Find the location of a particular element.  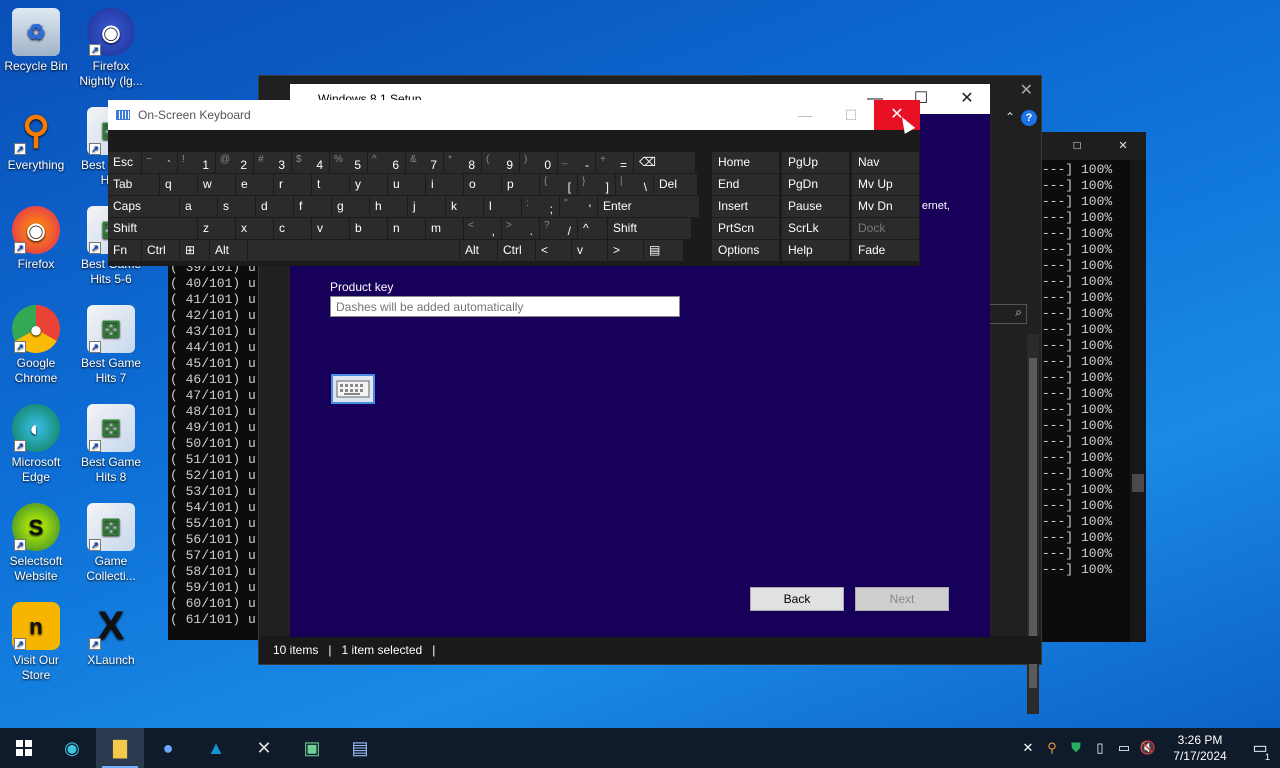

osk-key: g is located at coordinates (350, 206).